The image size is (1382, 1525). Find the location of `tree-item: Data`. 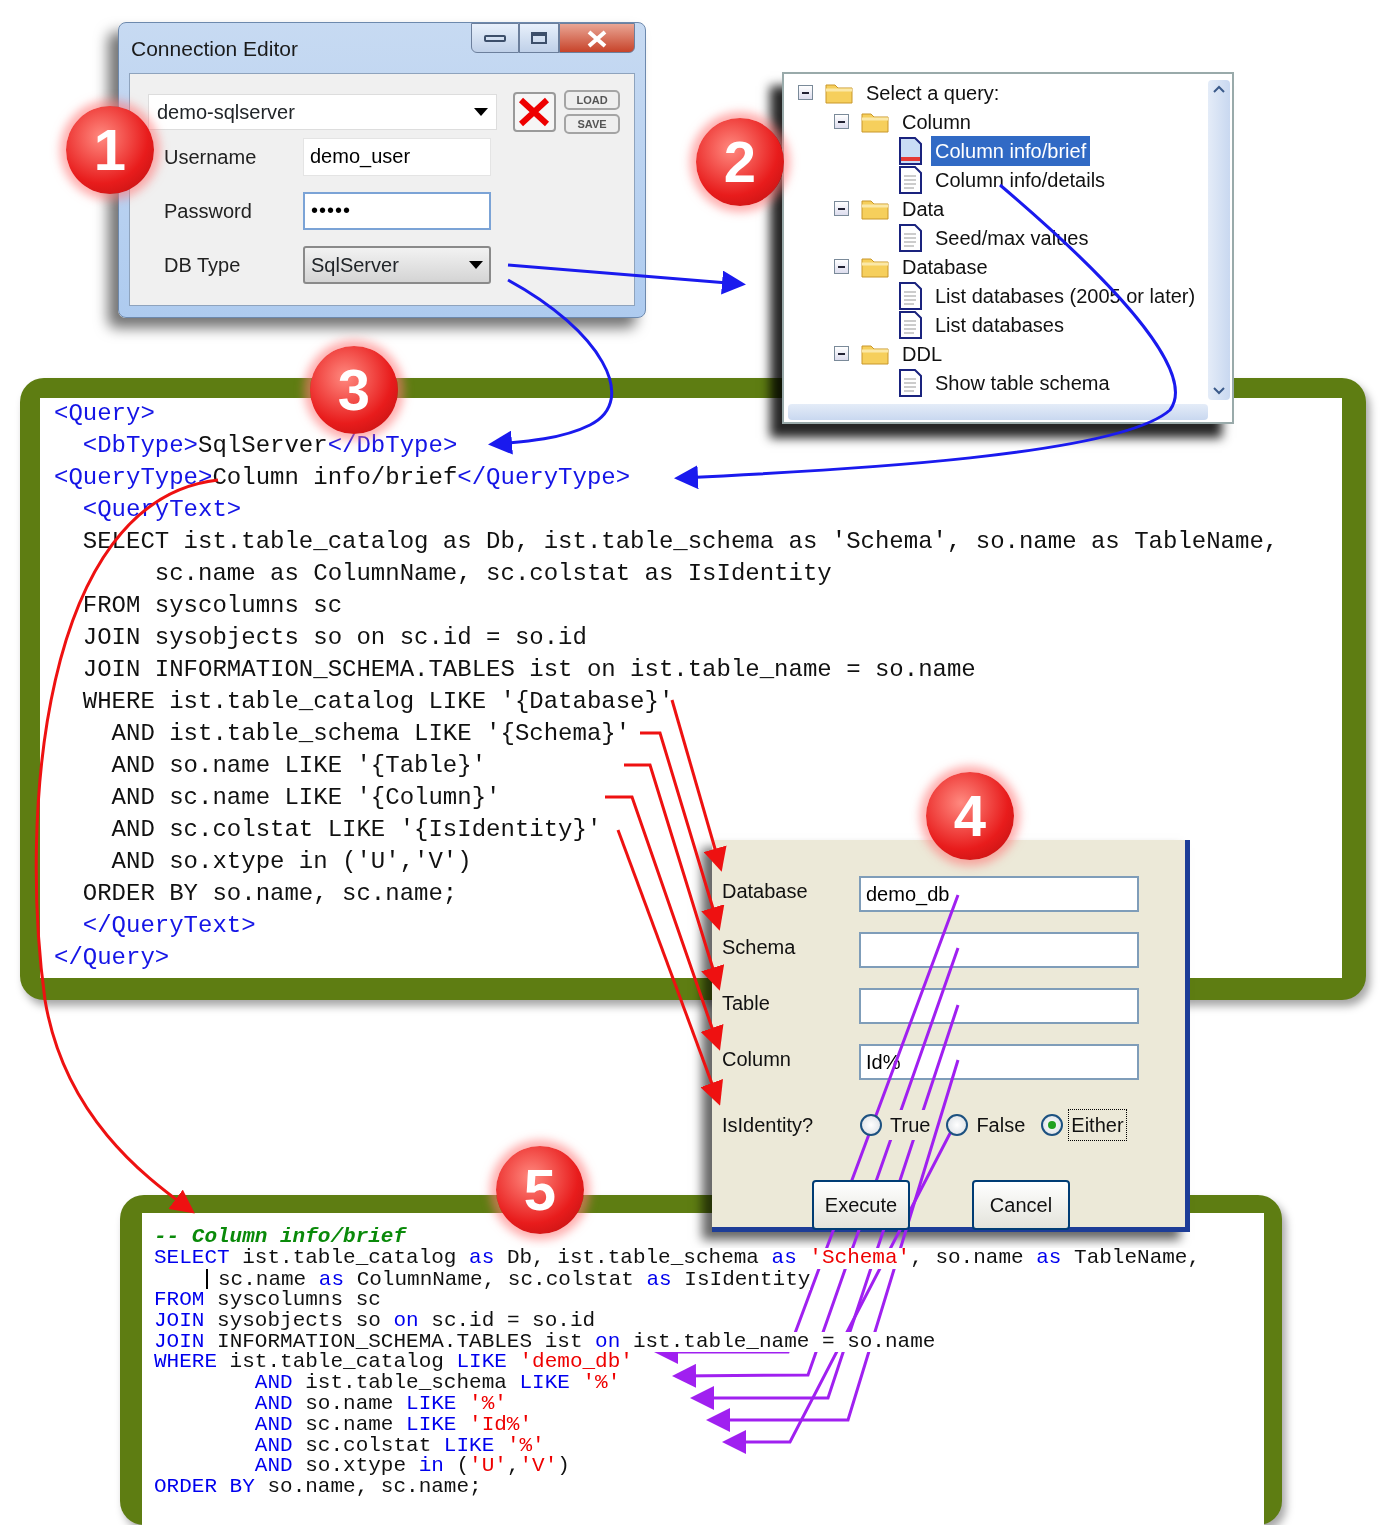

tree-item: Data is located at coordinates (923, 208).